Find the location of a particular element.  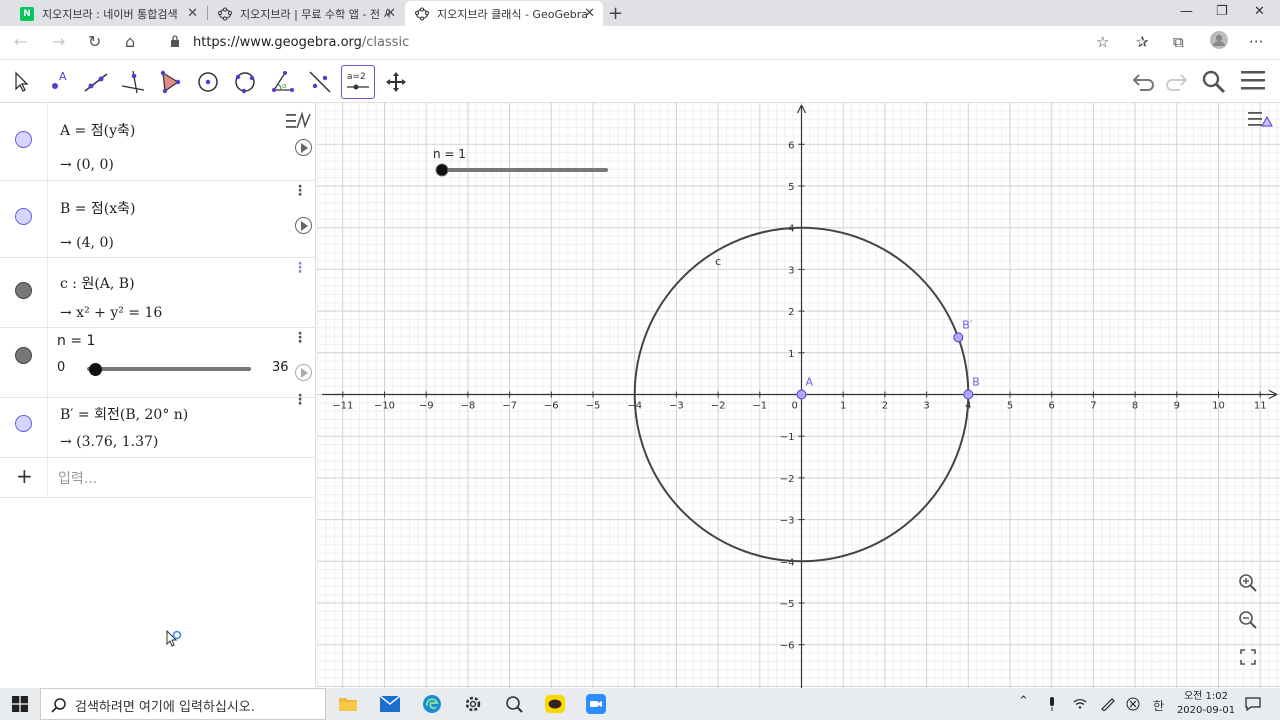

profile-avatar is located at coordinates (1219, 42).